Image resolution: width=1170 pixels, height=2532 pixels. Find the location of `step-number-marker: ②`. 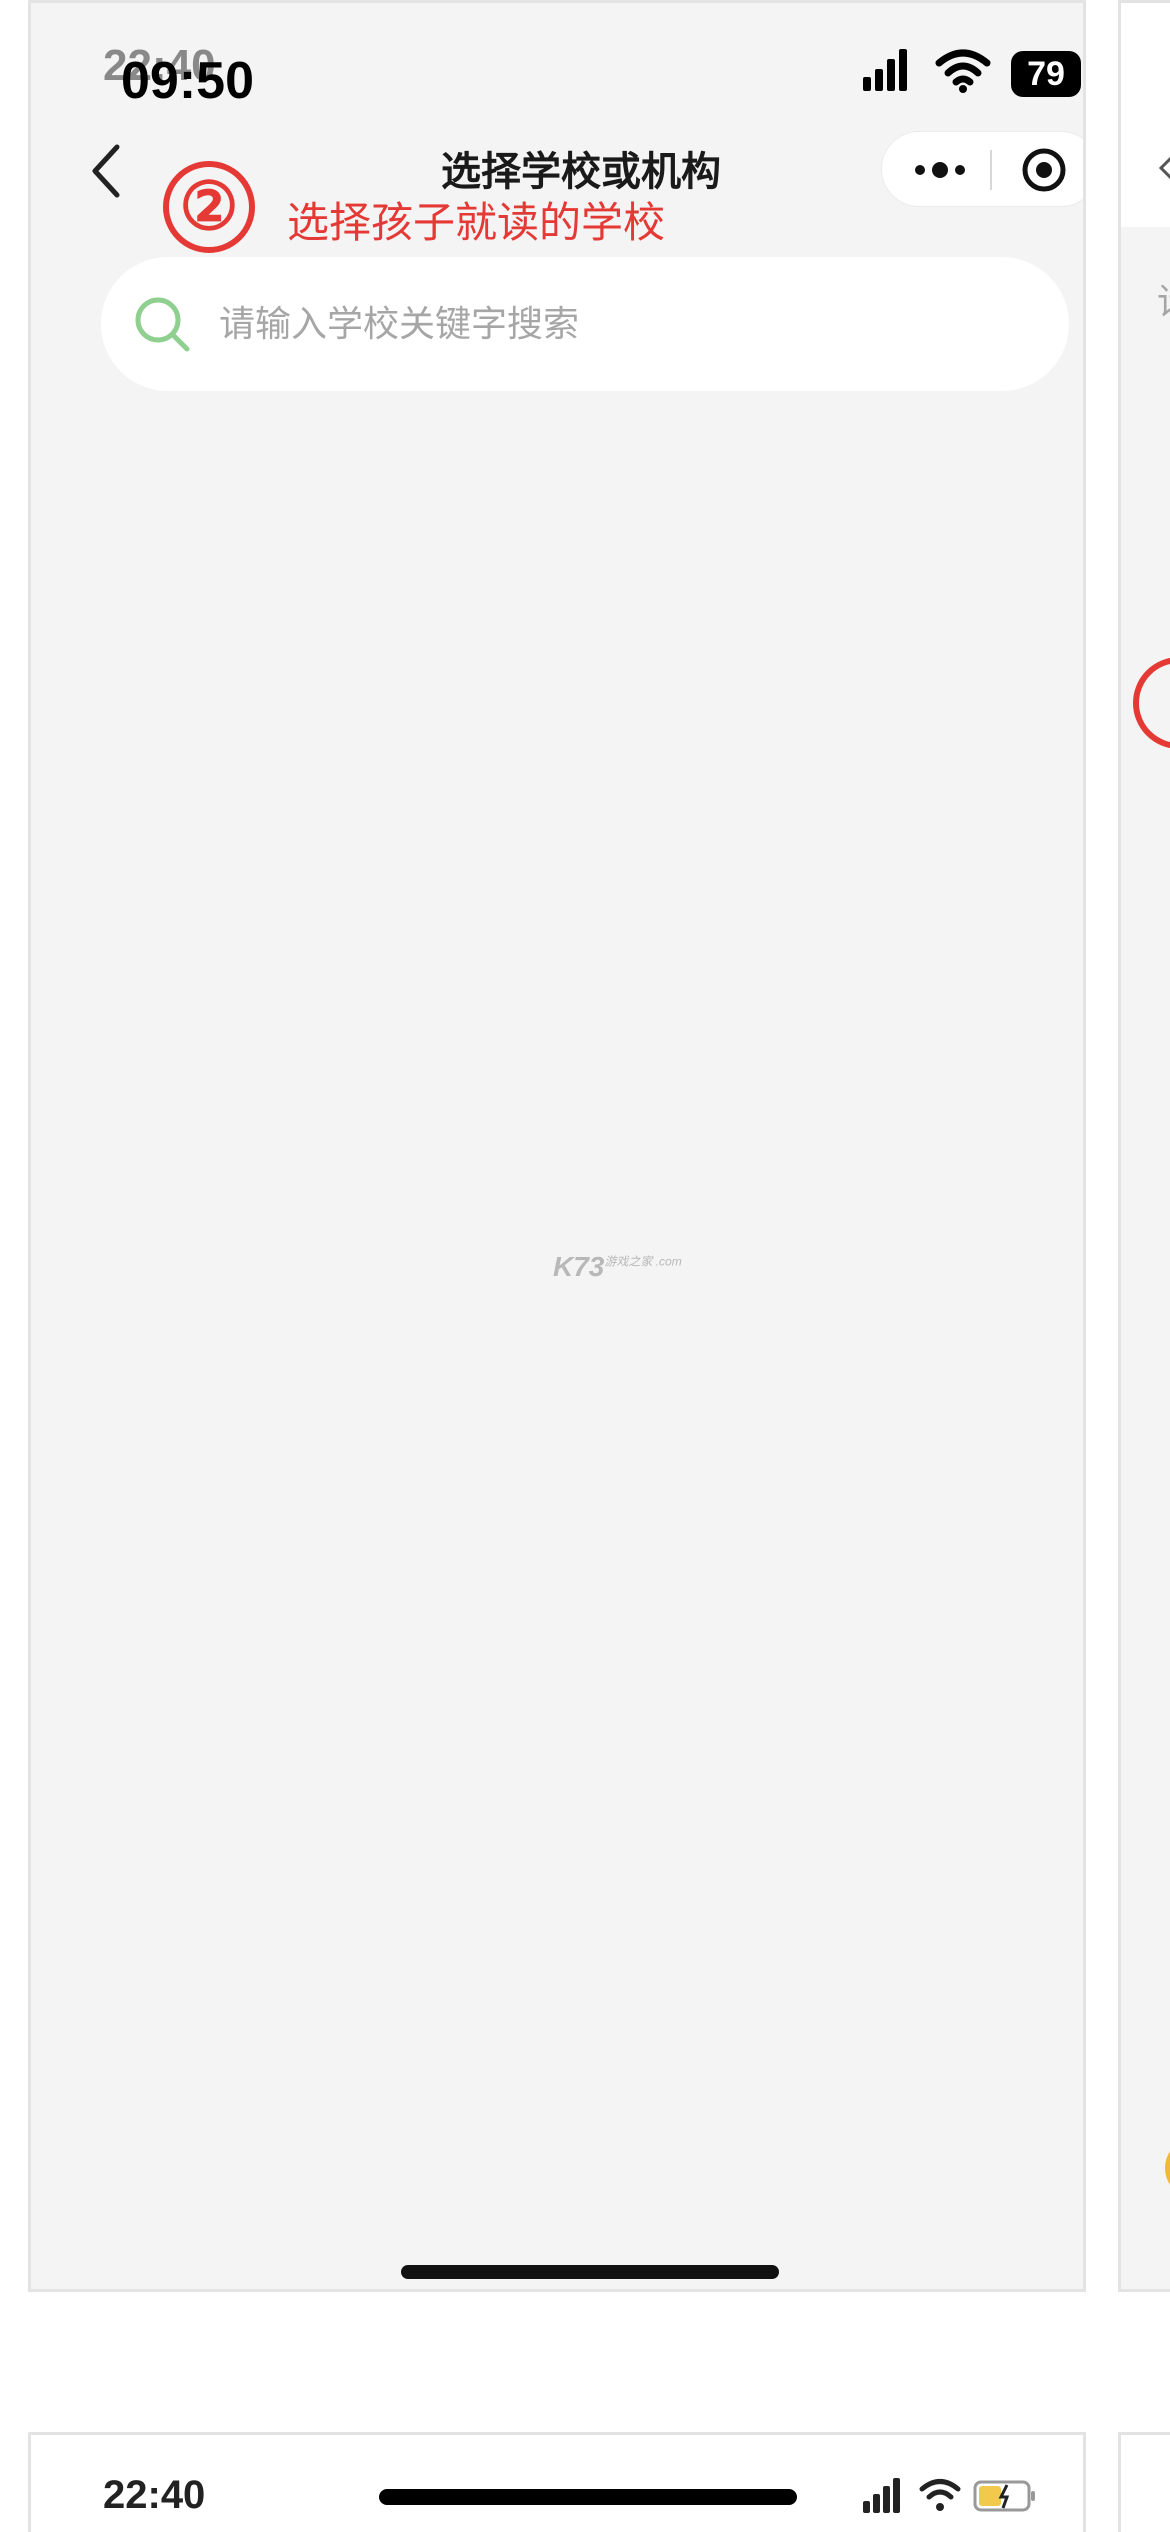

step-number-marker: ② is located at coordinates (209, 207).